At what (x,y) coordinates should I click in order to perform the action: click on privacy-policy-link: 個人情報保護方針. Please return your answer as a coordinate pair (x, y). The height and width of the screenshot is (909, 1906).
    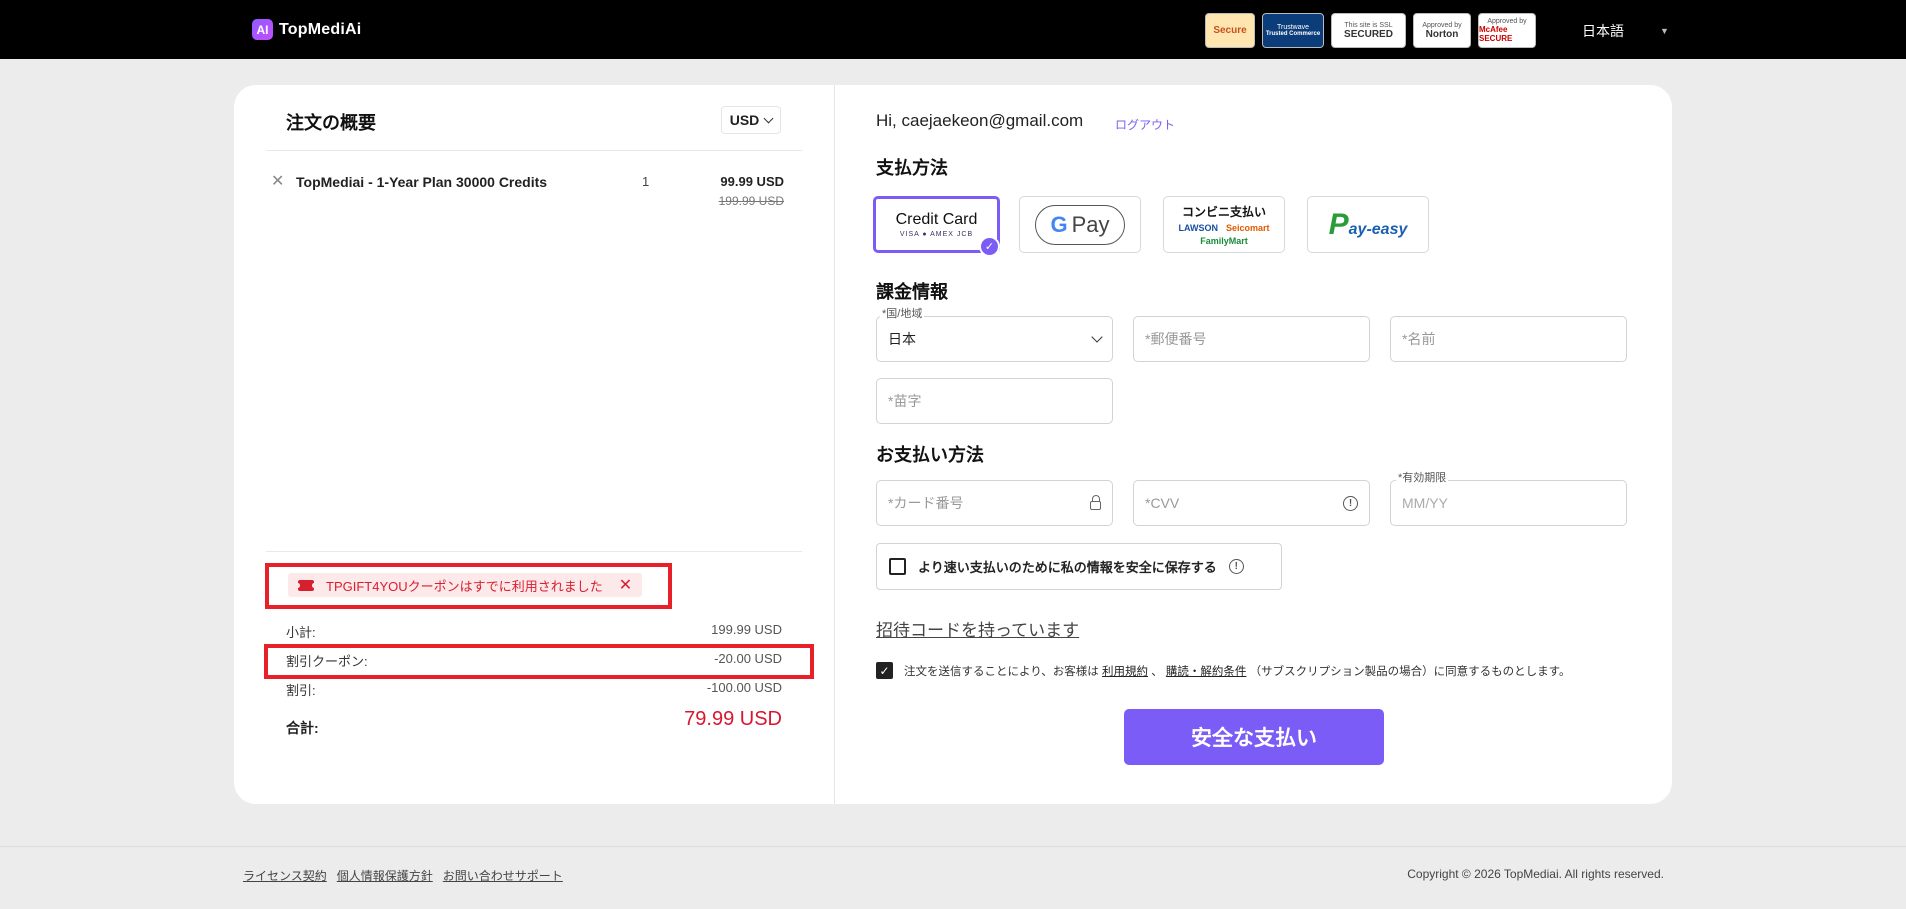
    Looking at the image, I should click on (385, 875).